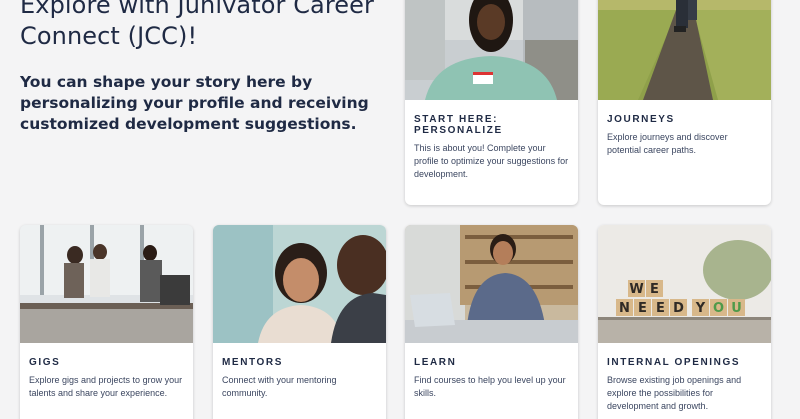  Describe the element at coordinates (718, 308) in the screenshot. I see `block-letter: O` at that location.